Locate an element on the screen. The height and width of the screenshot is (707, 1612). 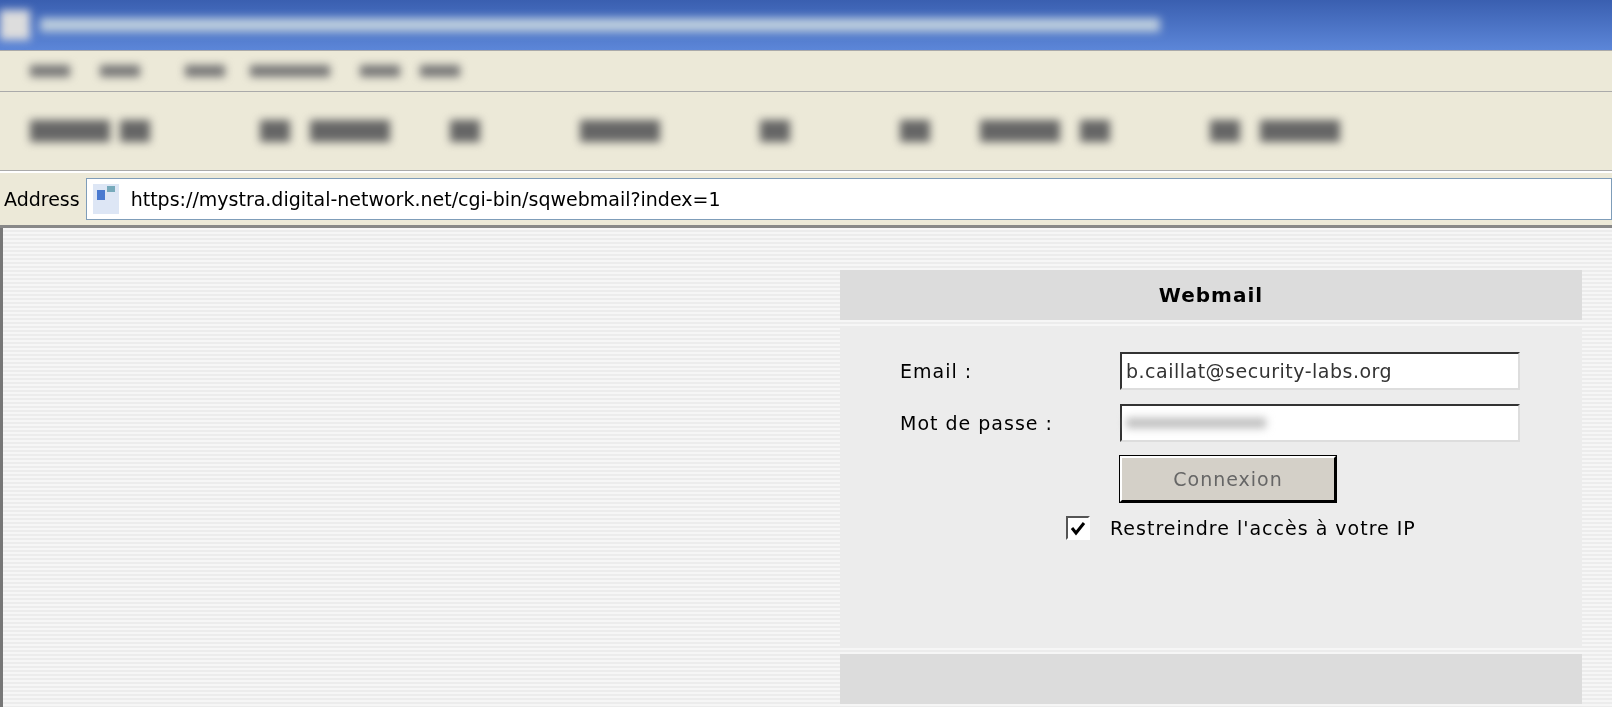
password-label: Mot de passe : is located at coordinates (977, 423).